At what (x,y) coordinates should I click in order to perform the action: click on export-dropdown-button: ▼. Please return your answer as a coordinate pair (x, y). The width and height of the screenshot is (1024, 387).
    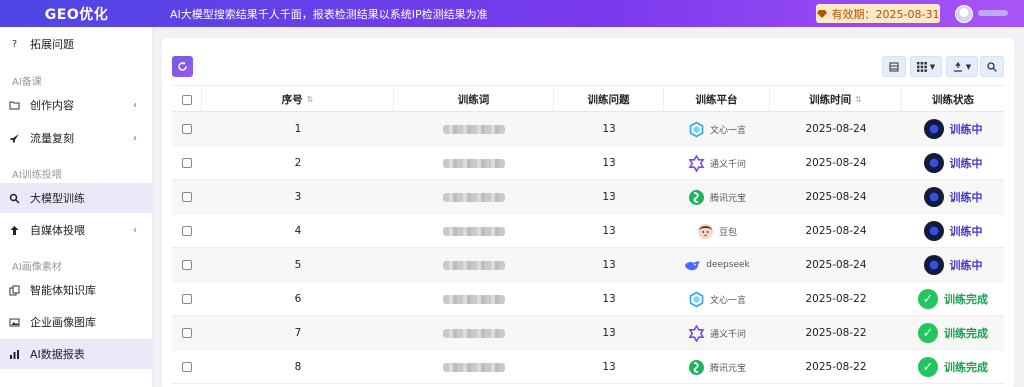
    Looking at the image, I should click on (962, 66).